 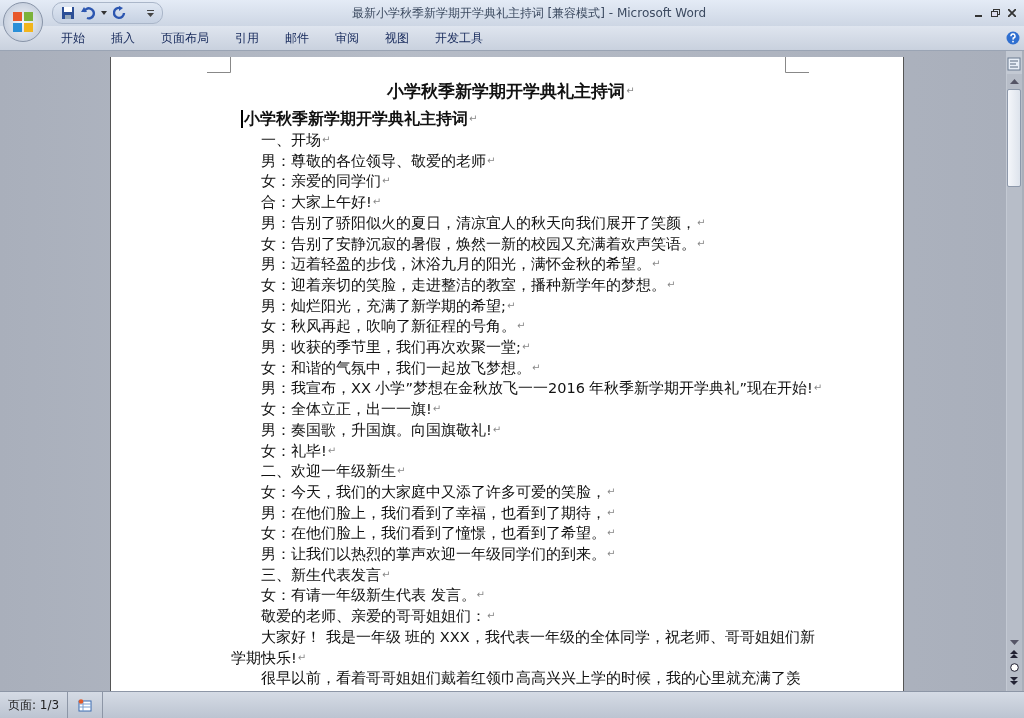 What do you see at coordinates (1014, 654) in the screenshot?
I see `previous-page-icon` at bounding box center [1014, 654].